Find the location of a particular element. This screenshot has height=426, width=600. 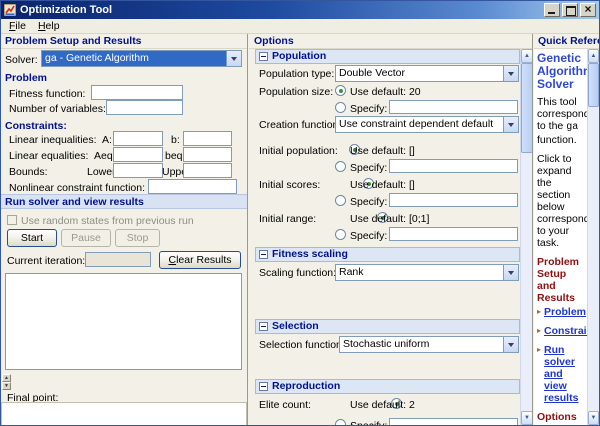

initial-population-specify-radio is located at coordinates (340, 166).